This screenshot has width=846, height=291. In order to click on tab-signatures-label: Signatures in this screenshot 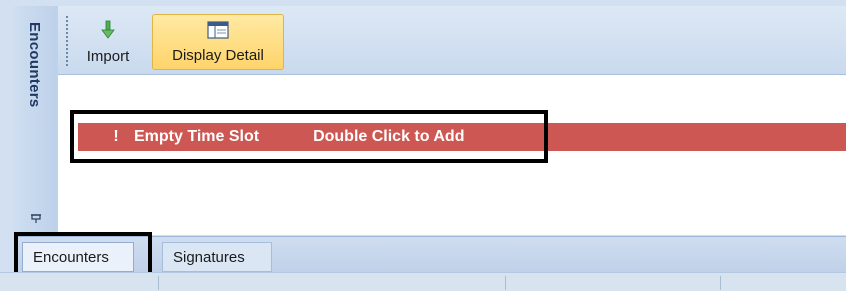, I will do `click(209, 257)`.